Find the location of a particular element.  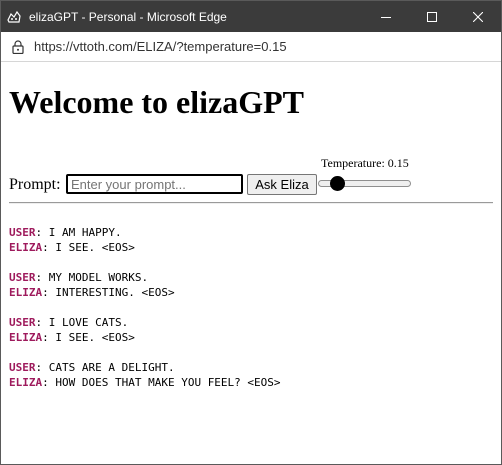

user-message: USER: CATS ARE A DELIGHT. is located at coordinates (145, 367).